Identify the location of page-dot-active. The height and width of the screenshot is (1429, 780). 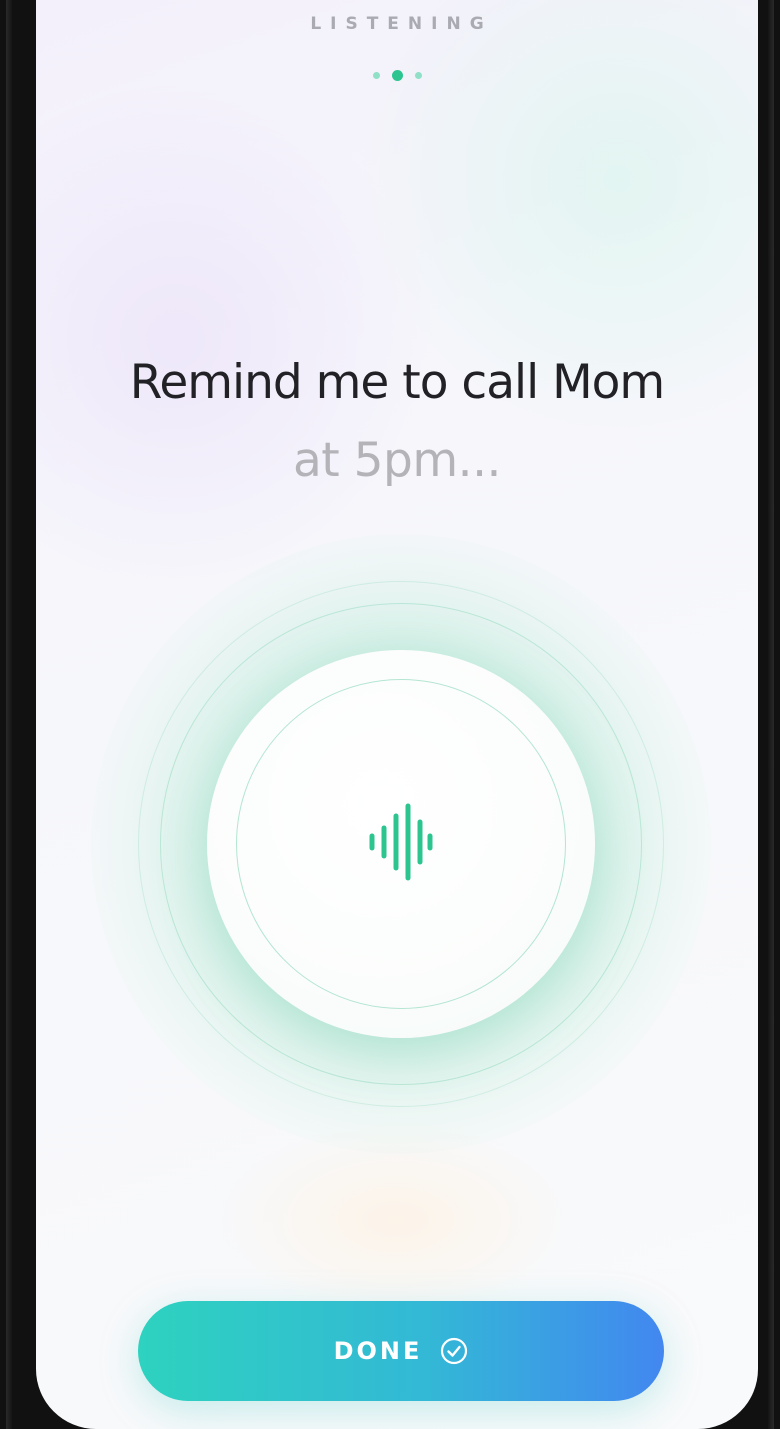
(397, 75).